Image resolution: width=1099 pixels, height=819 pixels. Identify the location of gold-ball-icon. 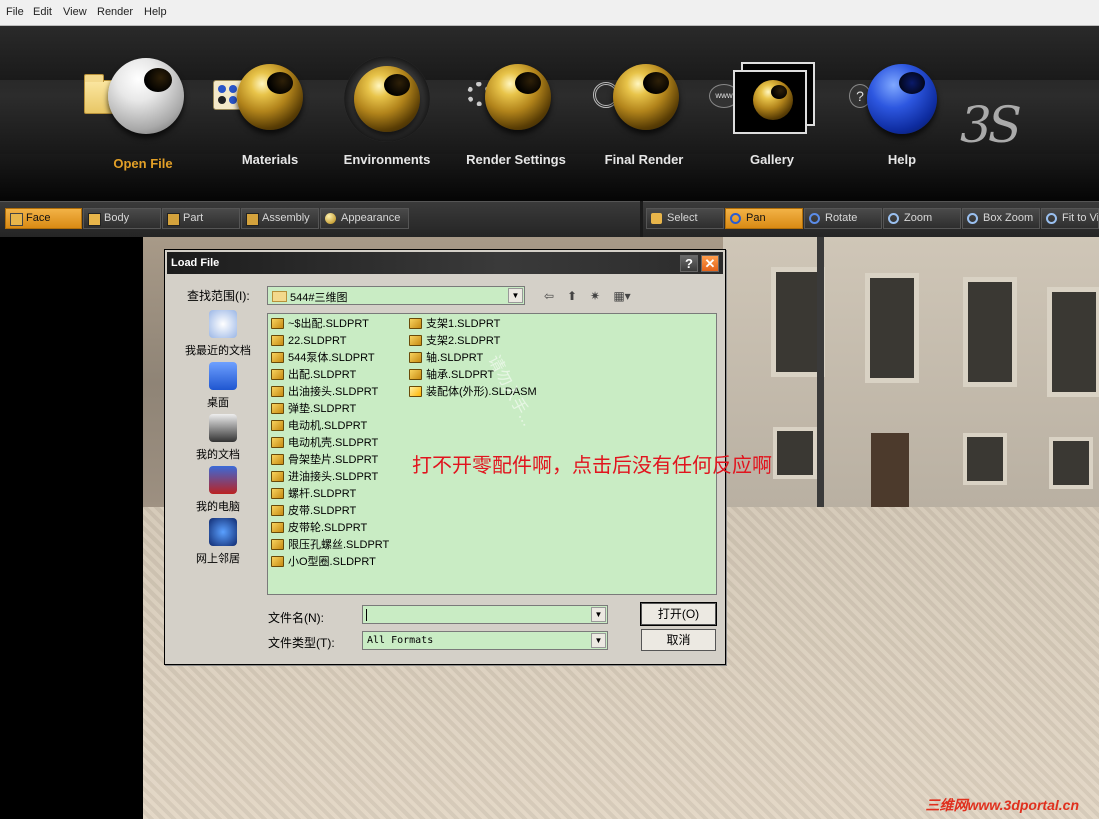
(270, 97).